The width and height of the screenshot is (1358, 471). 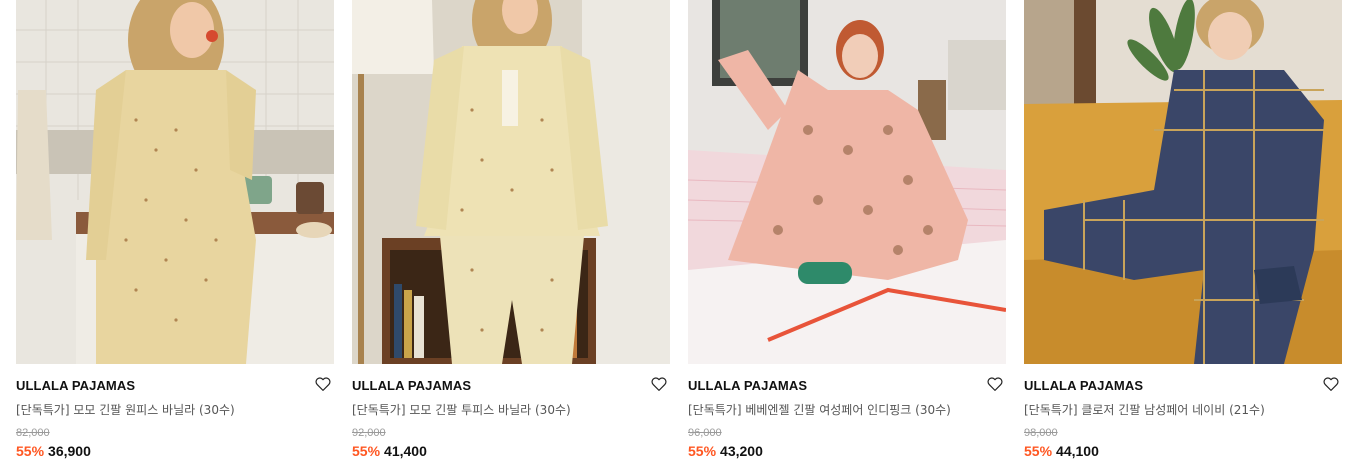 I want to click on sale-price: 43,200, so click(x=741, y=451).